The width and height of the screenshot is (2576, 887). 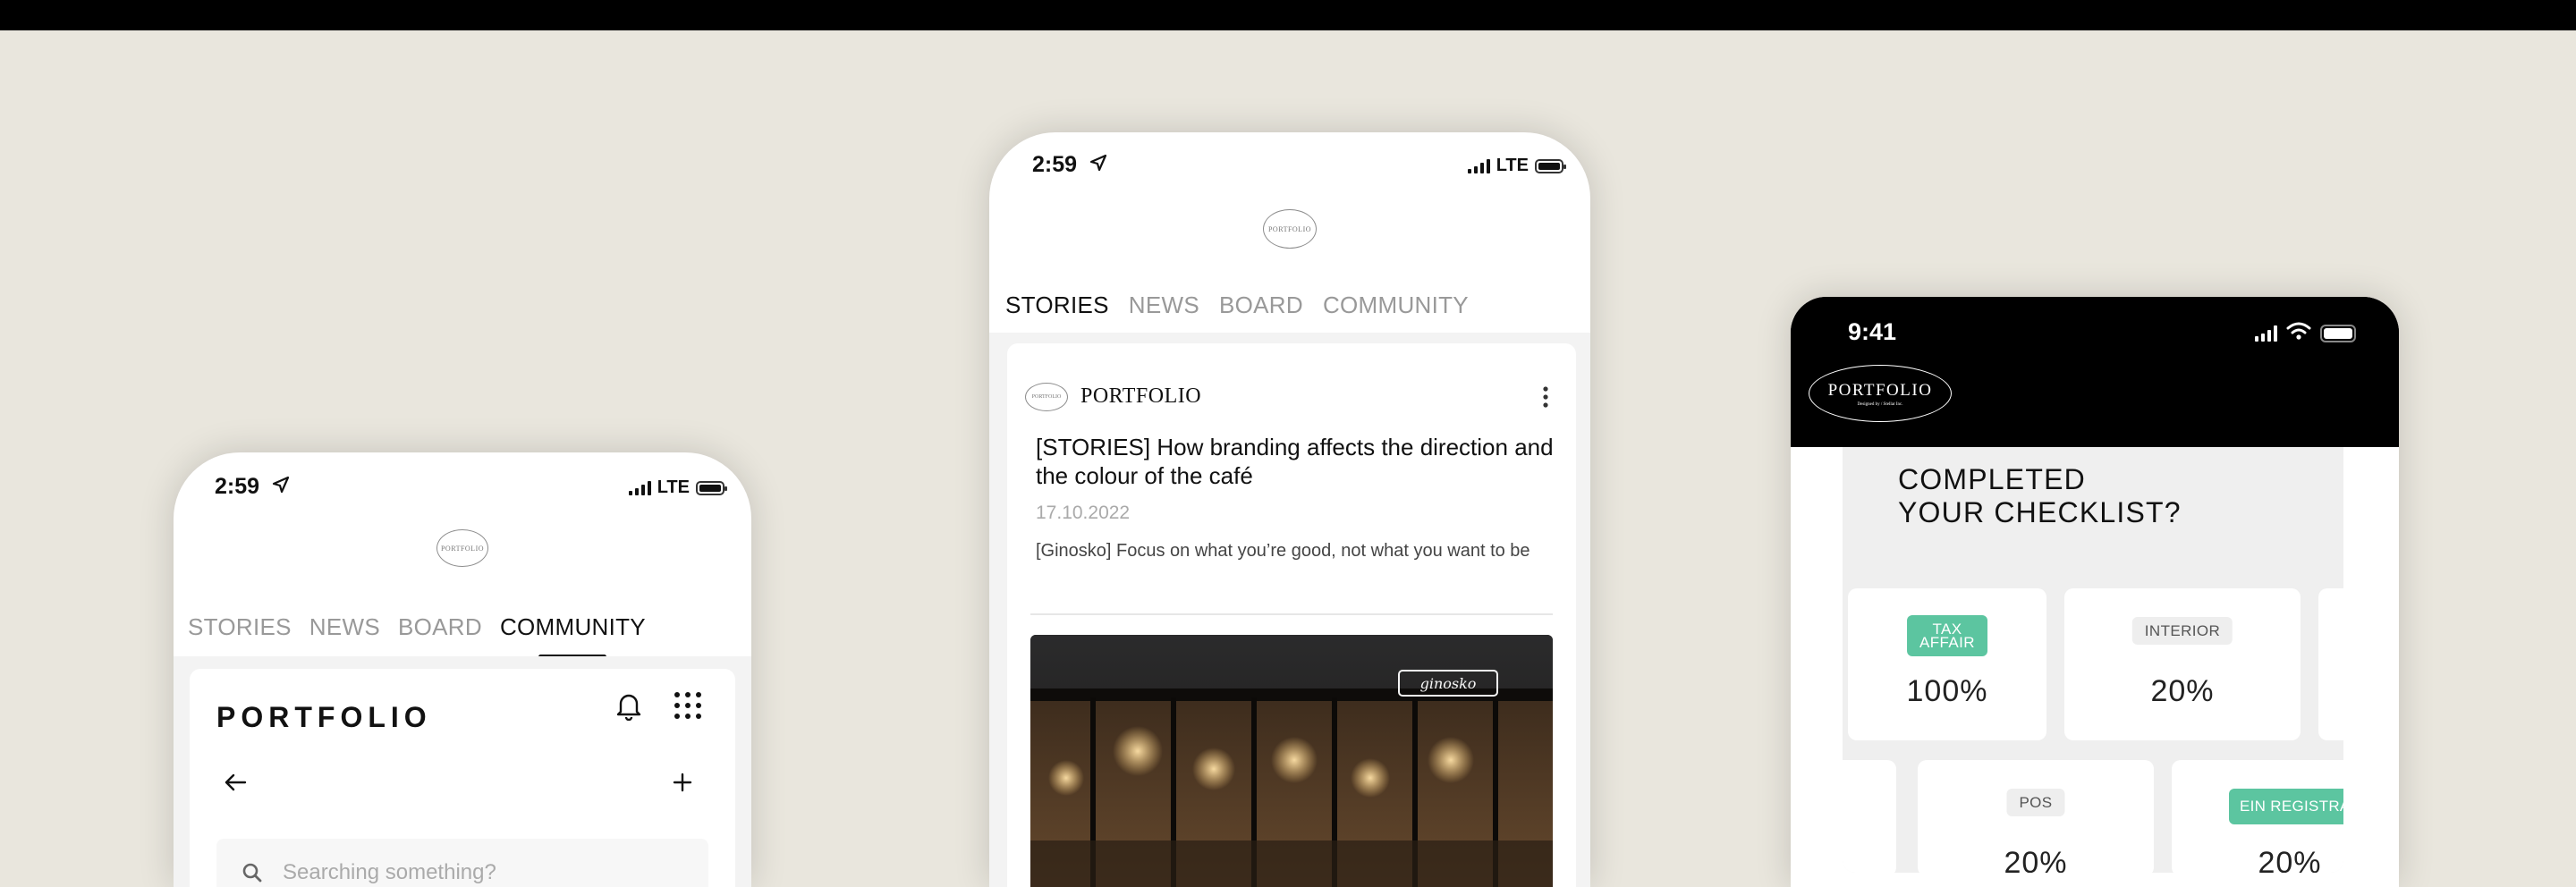 What do you see at coordinates (1545, 399) in the screenshot?
I see `more-options-icon` at bounding box center [1545, 399].